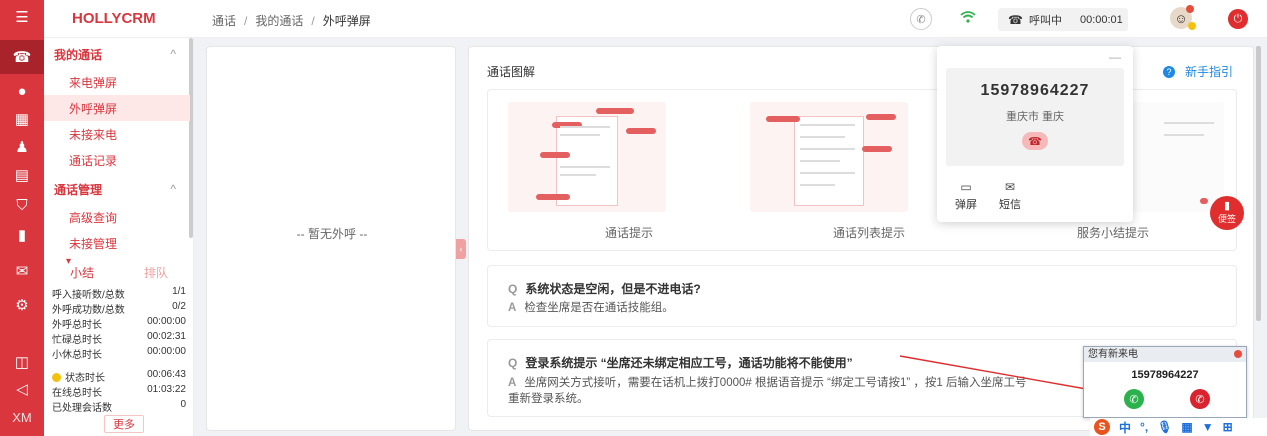 This screenshot has width=1267, height=436. What do you see at coordinates (1125, 427) in the screenshot?
I see `ime-language: 中` at bounding box center [1125, 427].